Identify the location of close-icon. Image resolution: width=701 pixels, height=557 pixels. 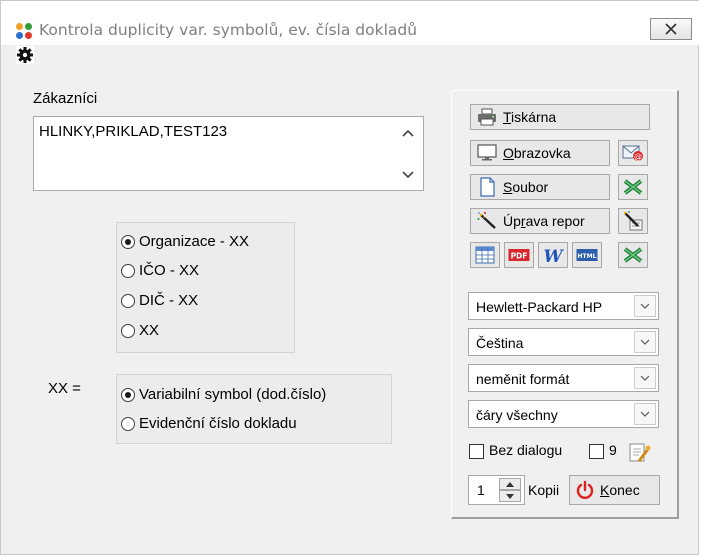
(671, 29).